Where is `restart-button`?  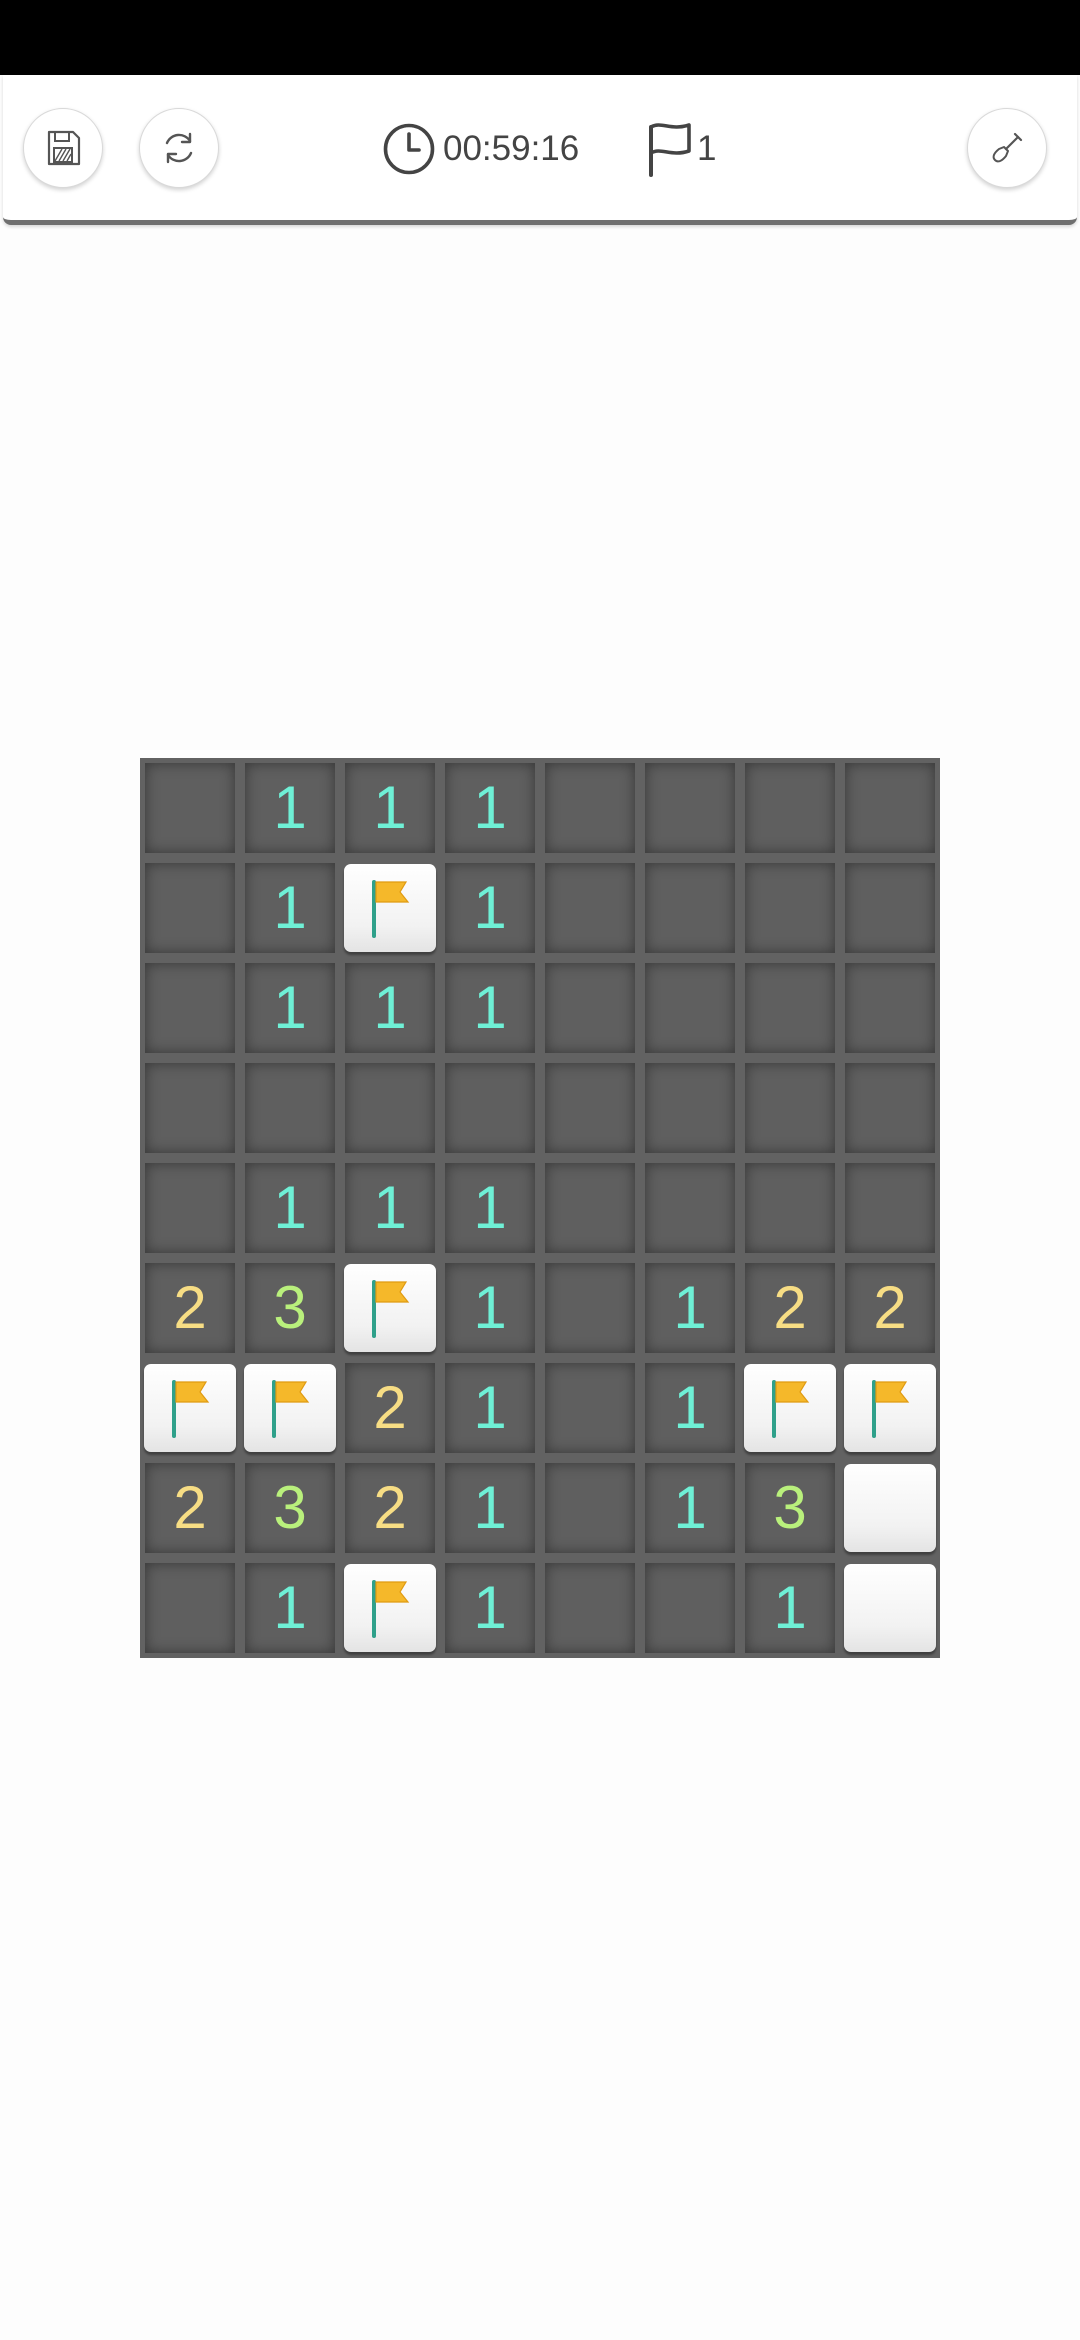
restart-button is located at coordinates (179, 148).